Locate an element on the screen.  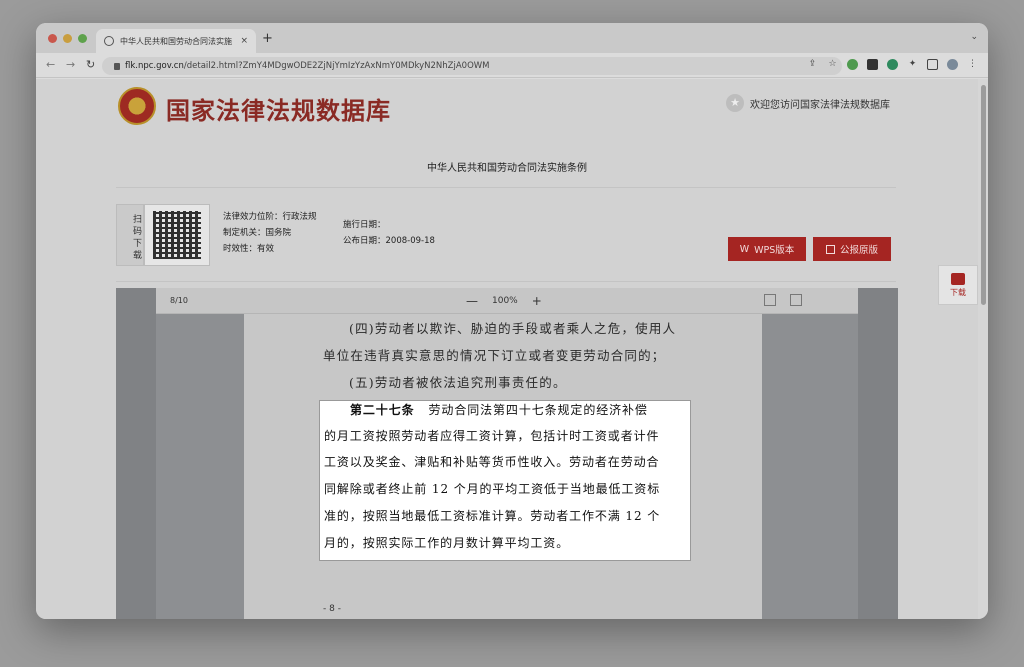
pdf-view-options is located at coordinates (783, 300).